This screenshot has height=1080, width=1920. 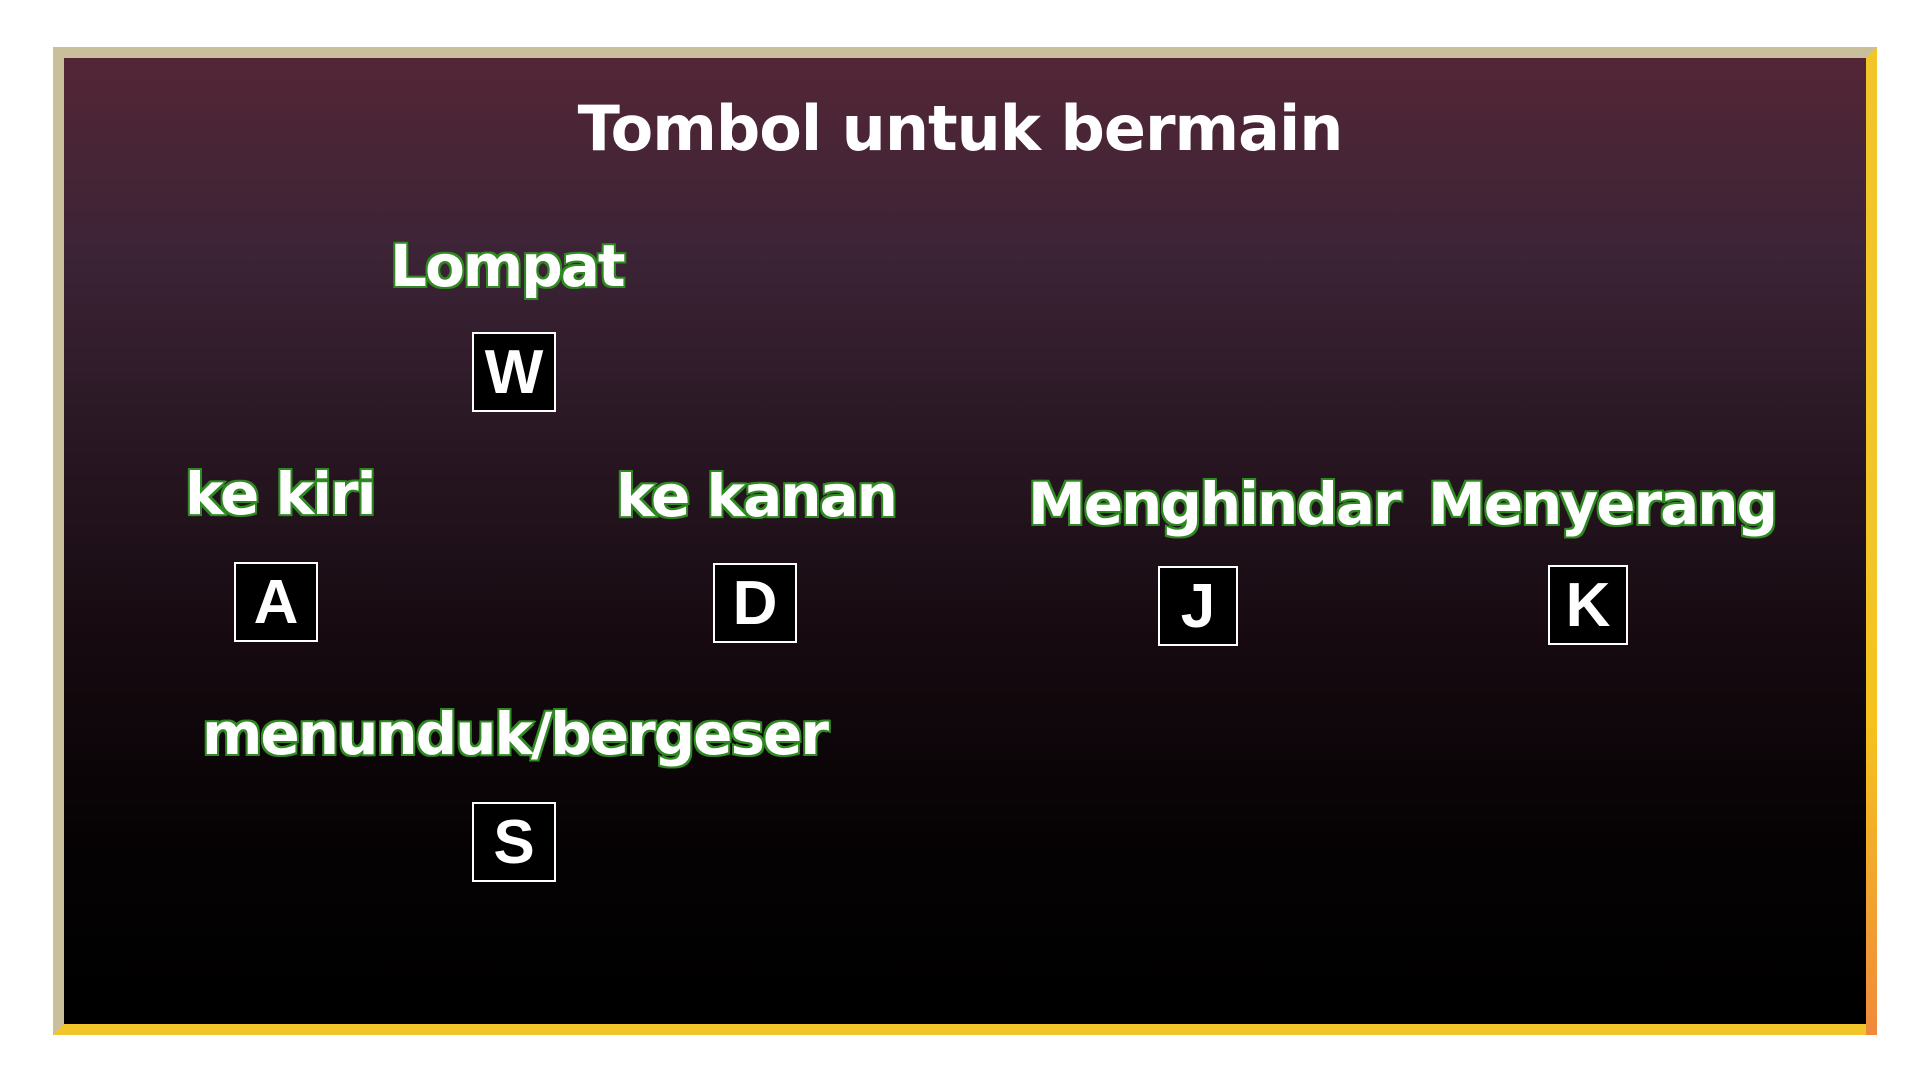 I want to click on key-k: K, so click(x=1588, y=605).